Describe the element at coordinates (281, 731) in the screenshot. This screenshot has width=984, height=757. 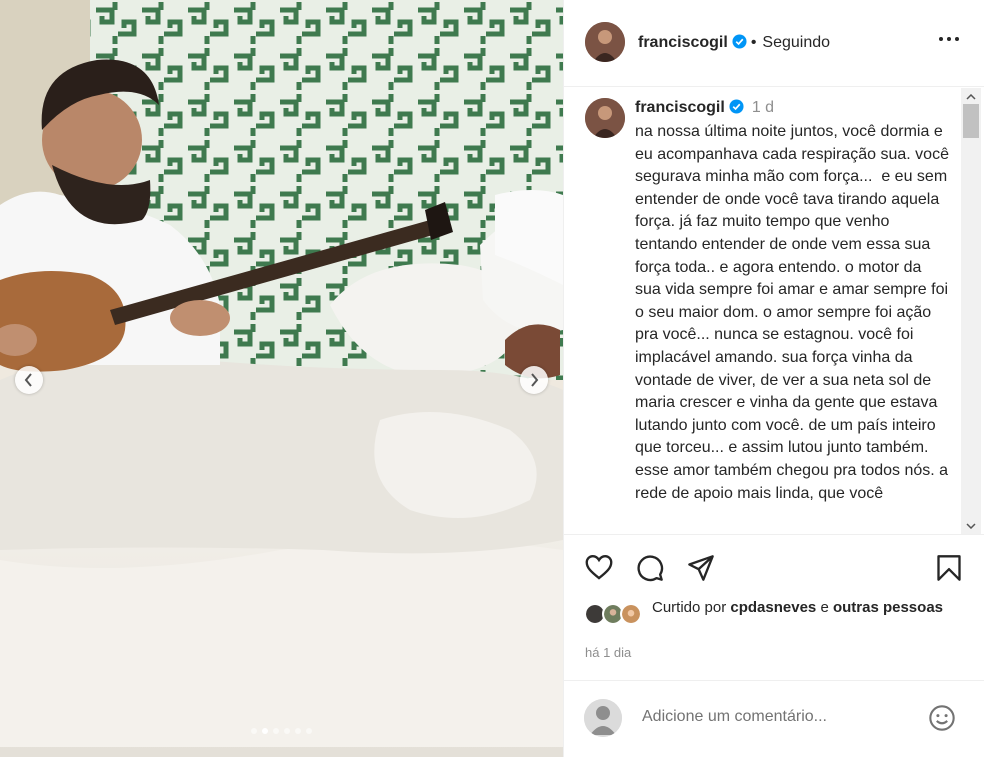
I see `carousel-indicators` at that location.